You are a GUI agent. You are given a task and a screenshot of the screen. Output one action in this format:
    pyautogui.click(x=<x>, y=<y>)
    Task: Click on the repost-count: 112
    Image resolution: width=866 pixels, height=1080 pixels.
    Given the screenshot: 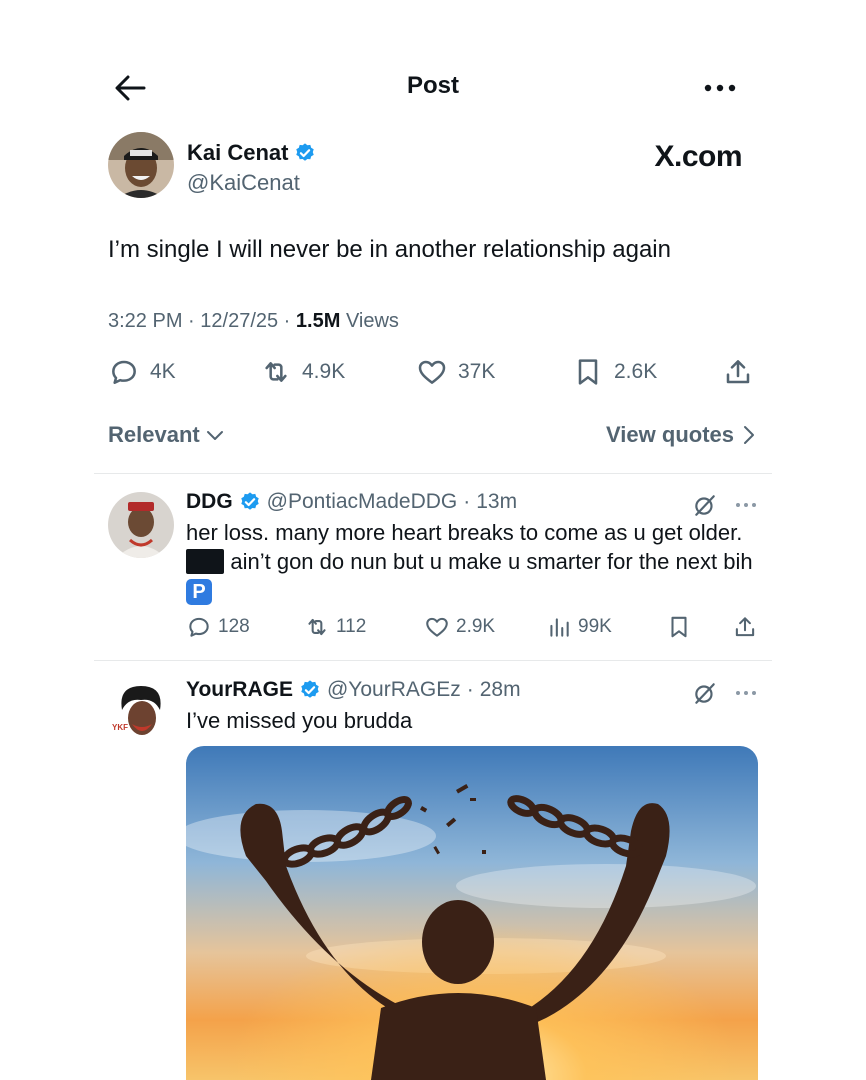 What is the action you would take?
    pyautogui.click(x=351, y=626)
    